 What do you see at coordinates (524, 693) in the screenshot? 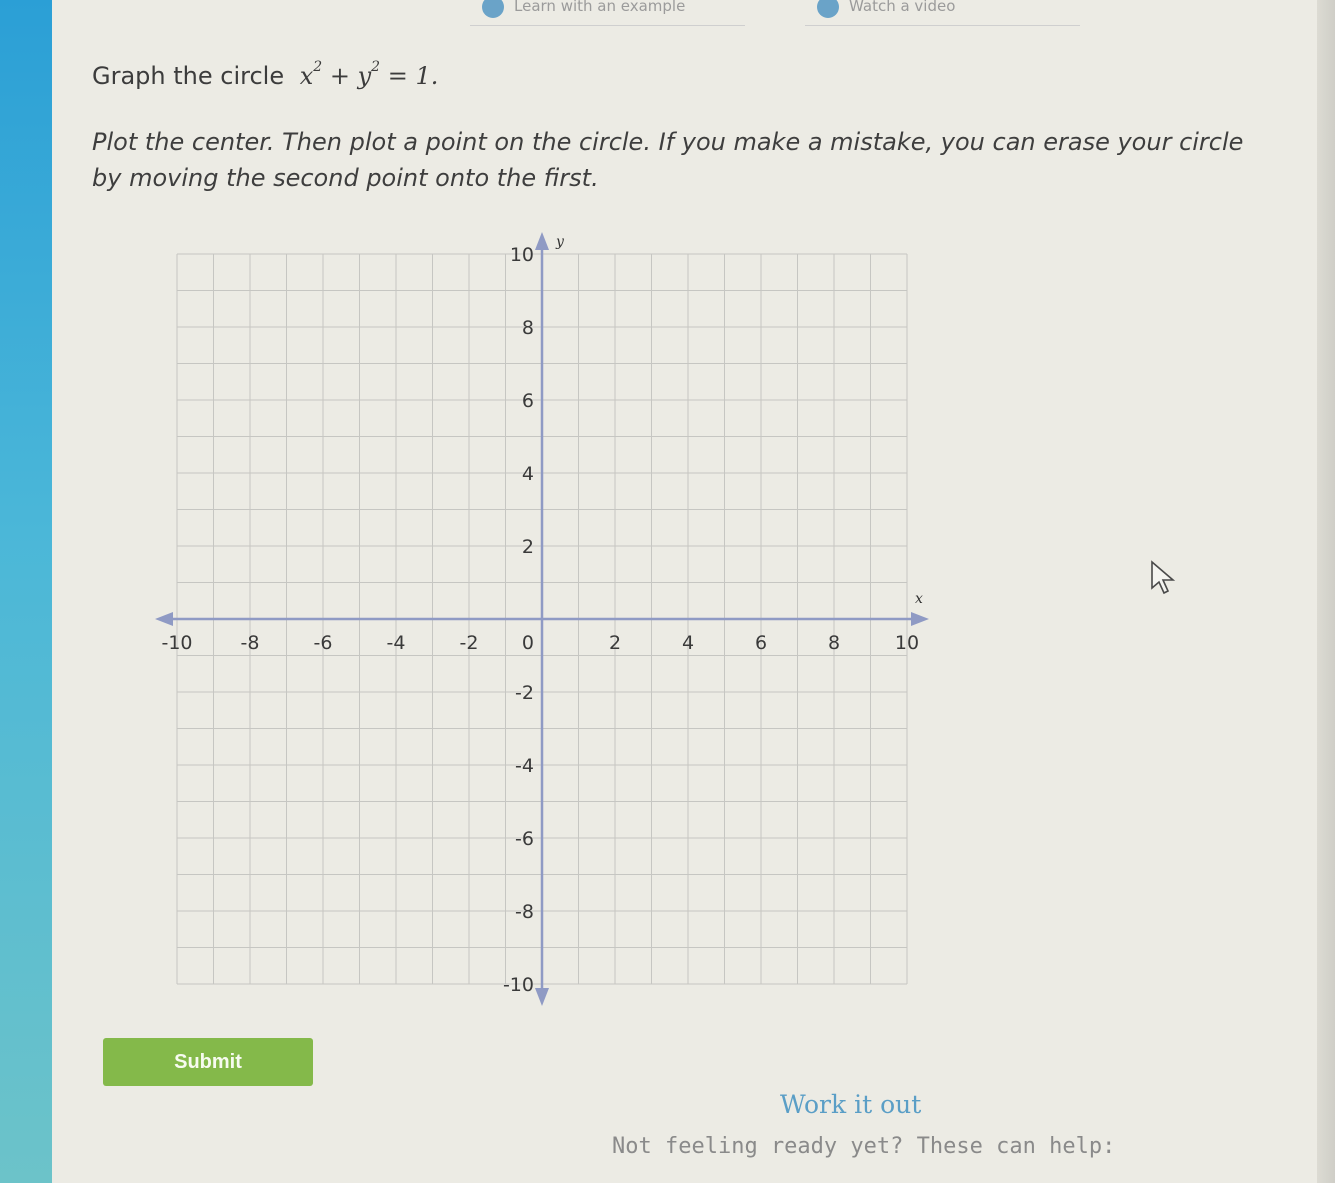
I see `y-tick-label: -2` at bounding box center [524, 693].